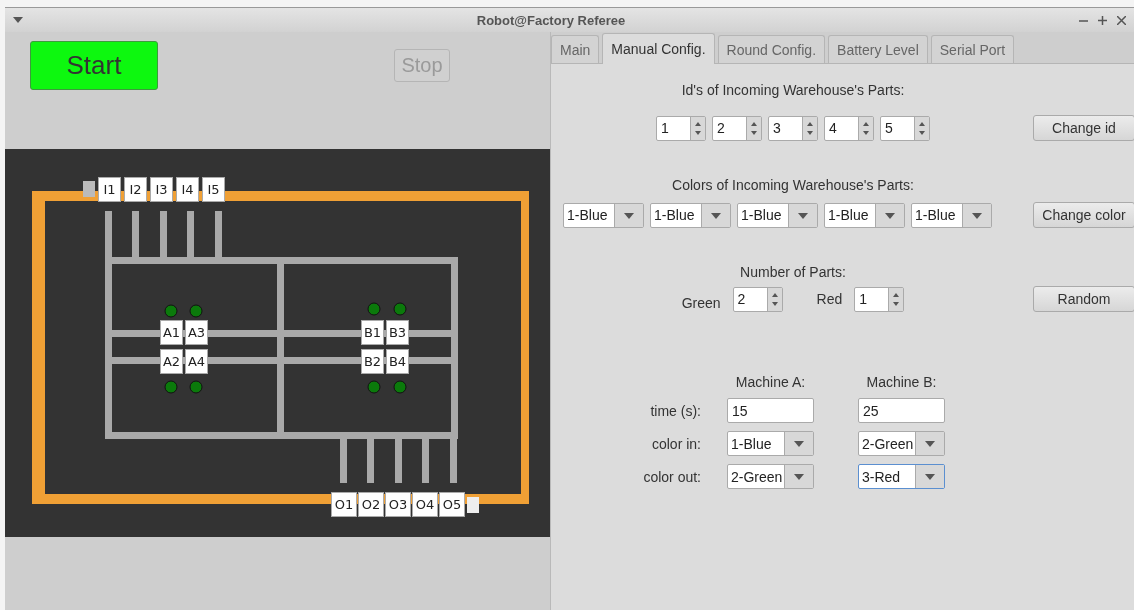  What do you see at coordinates (1083, 128) in the screenshot?
I see `change-id-button: Change id` at bounding box center [1083, 128].